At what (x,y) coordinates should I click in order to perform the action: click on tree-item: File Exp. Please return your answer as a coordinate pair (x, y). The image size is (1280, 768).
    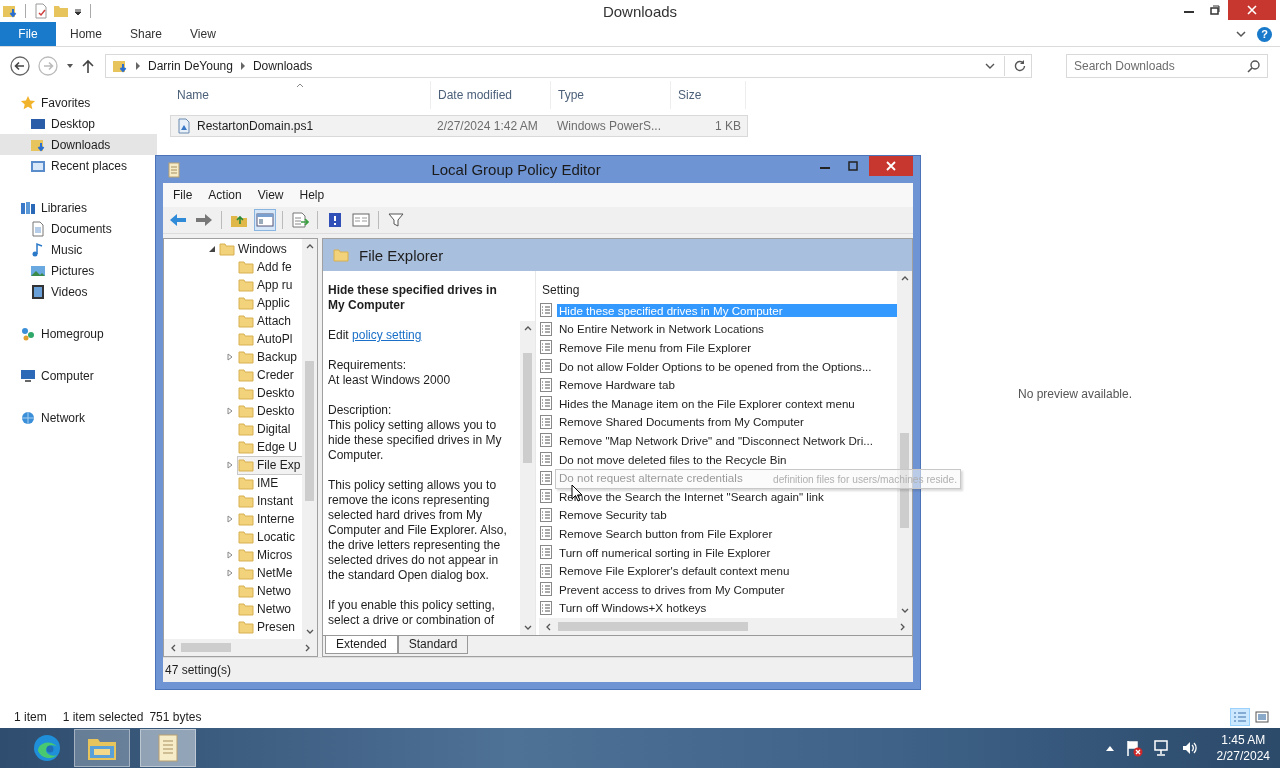
    Looking at the image, I should click on (269, 465).